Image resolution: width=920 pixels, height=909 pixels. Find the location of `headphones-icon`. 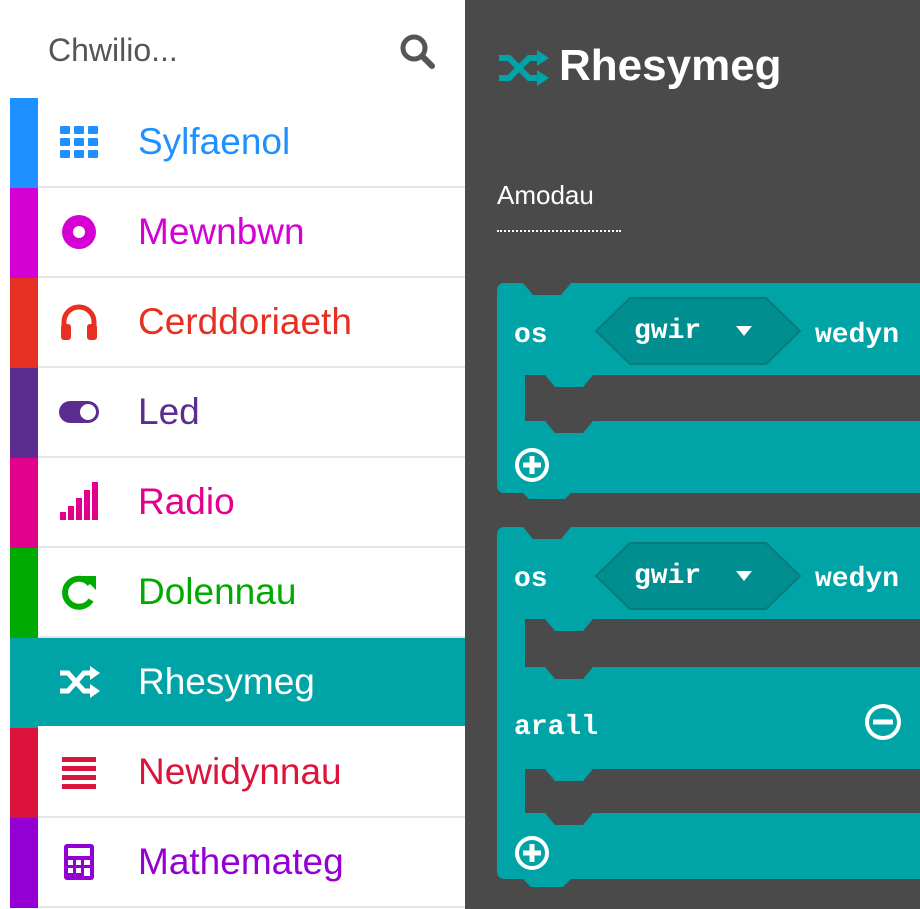

headphones-icon is located at coordinates (79, 322).